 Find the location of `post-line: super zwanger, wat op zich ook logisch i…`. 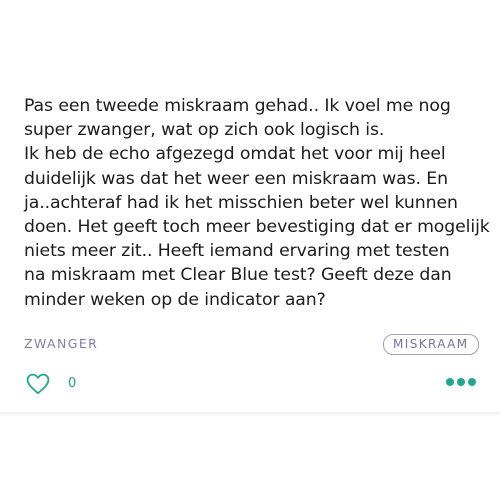

post-line: super zwanger, wat op zich ook logisch i… is located at coordinates (204, 130).